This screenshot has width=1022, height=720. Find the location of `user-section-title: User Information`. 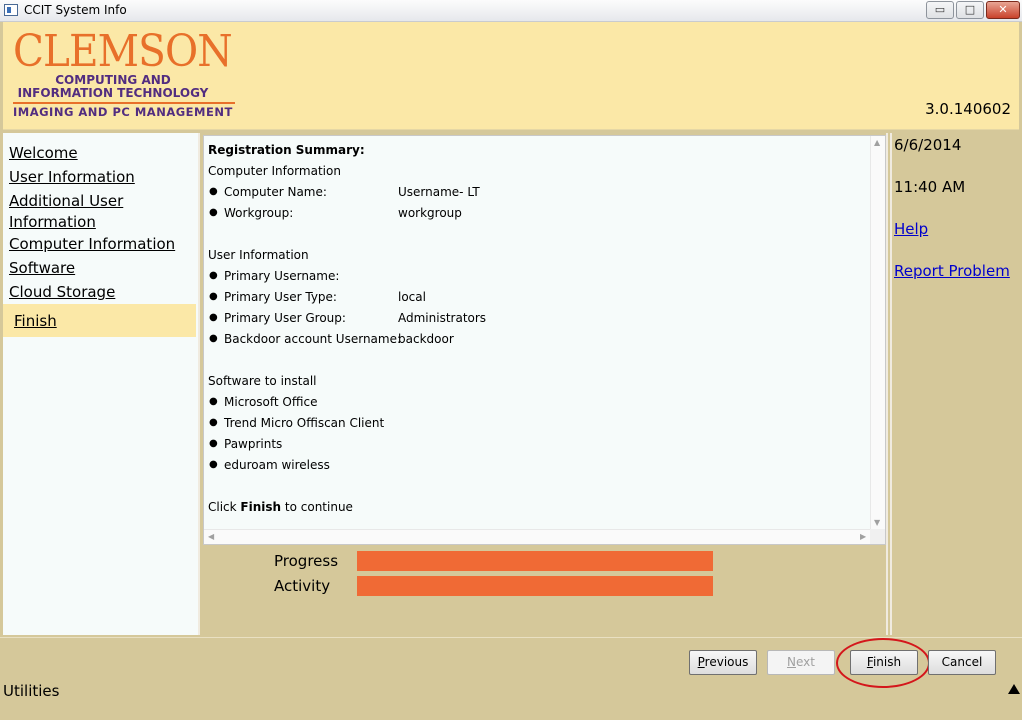

user-section-title: User Information is located at coordinates (258, 255).